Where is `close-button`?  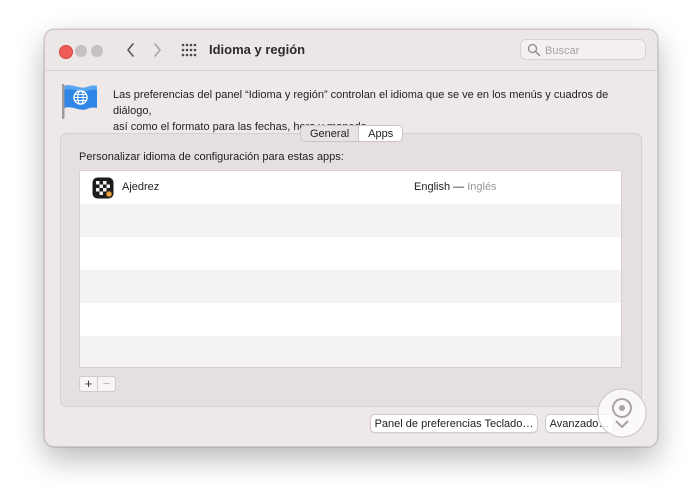 close-button is located at coordinates (66, 52).